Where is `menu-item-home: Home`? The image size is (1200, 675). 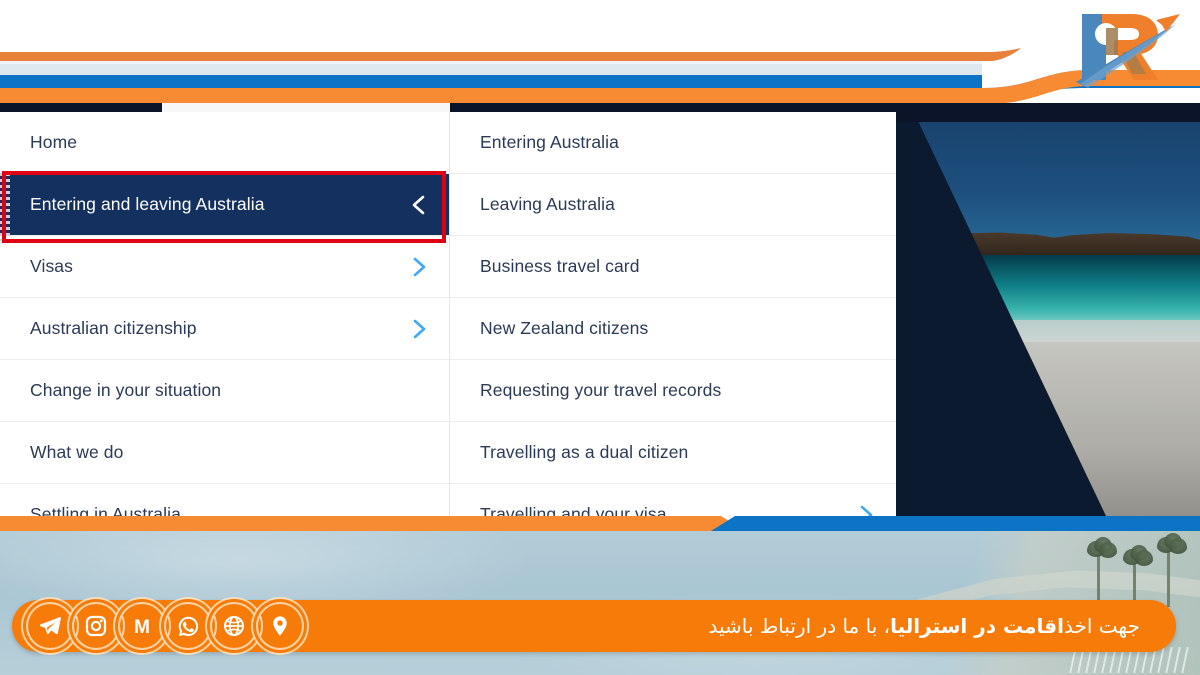
menu-item-home: Home is located at coordinates (224, 143).